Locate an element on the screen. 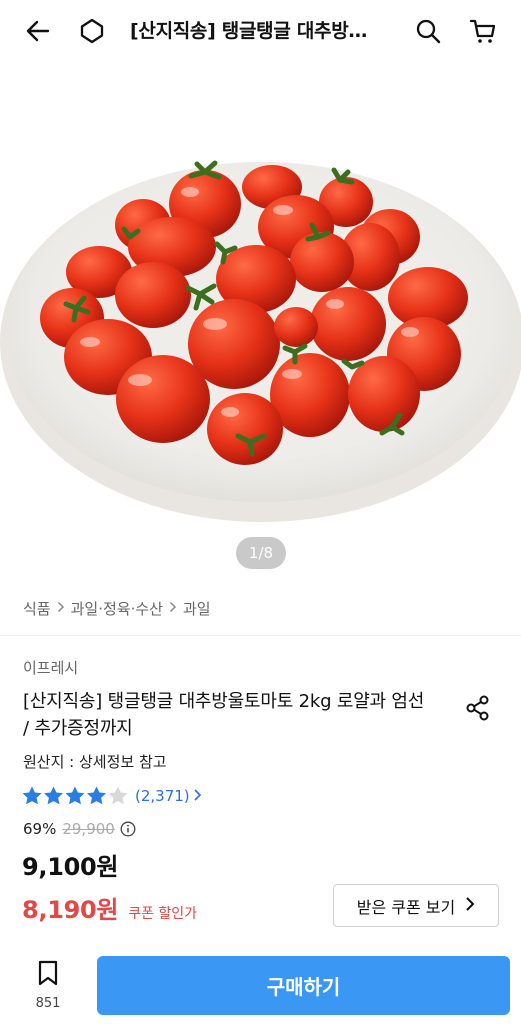  coupon-price-row: 8,190원 쿠폰 할인가 is located at coordinates (109, 907).